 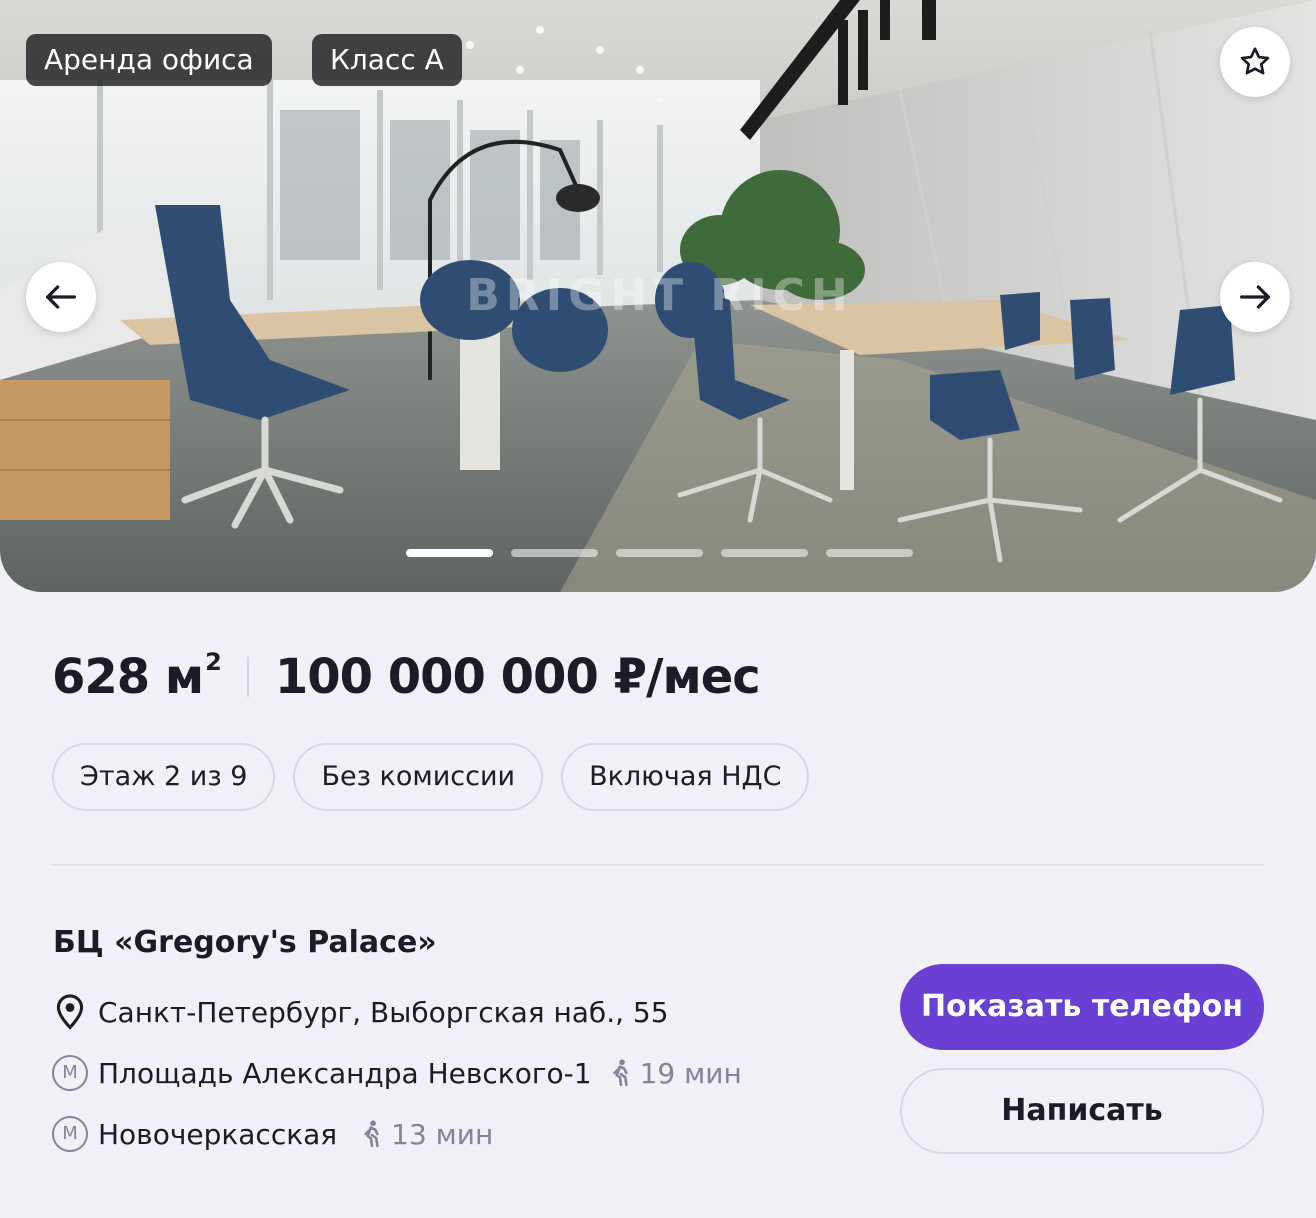 I want to click on price-row: 628 м2 100 000 000 ₽/мес, so click(x=406, y=677).